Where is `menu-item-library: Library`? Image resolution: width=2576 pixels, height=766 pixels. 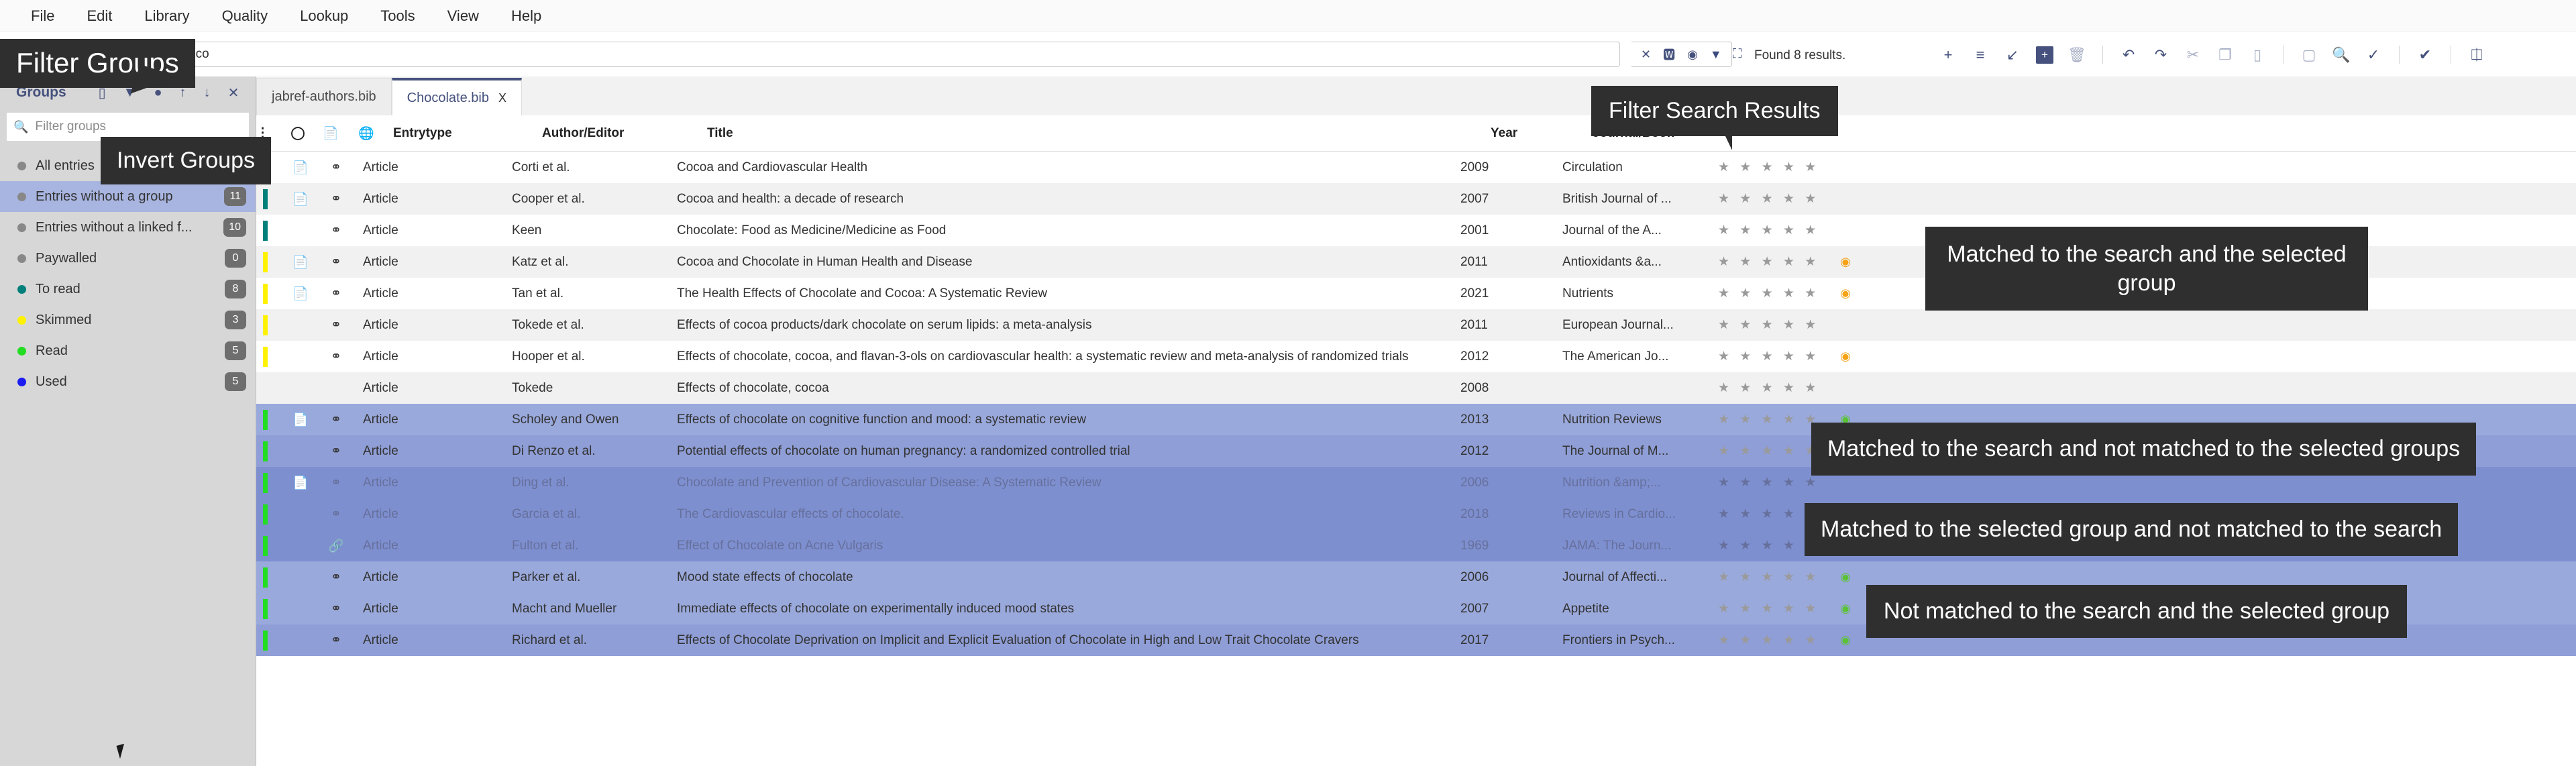
menu-item-library: Library is located at coordinates (166, 16).